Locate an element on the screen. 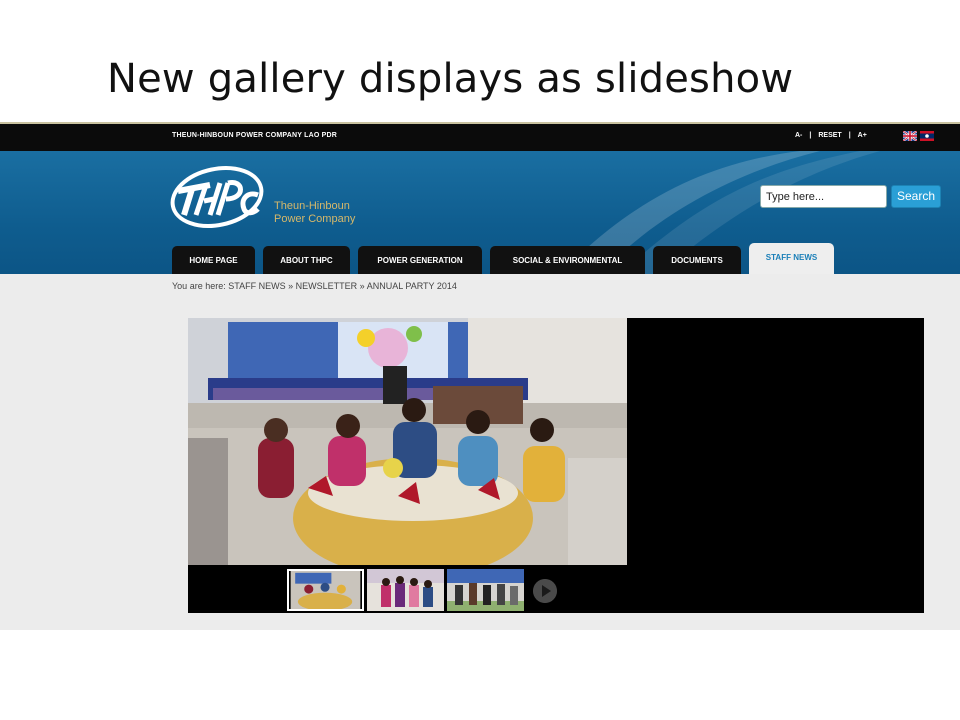 Image resolution: width=960 pixels, height=720 pixels. play-icon is located at coordinates (545, 591).